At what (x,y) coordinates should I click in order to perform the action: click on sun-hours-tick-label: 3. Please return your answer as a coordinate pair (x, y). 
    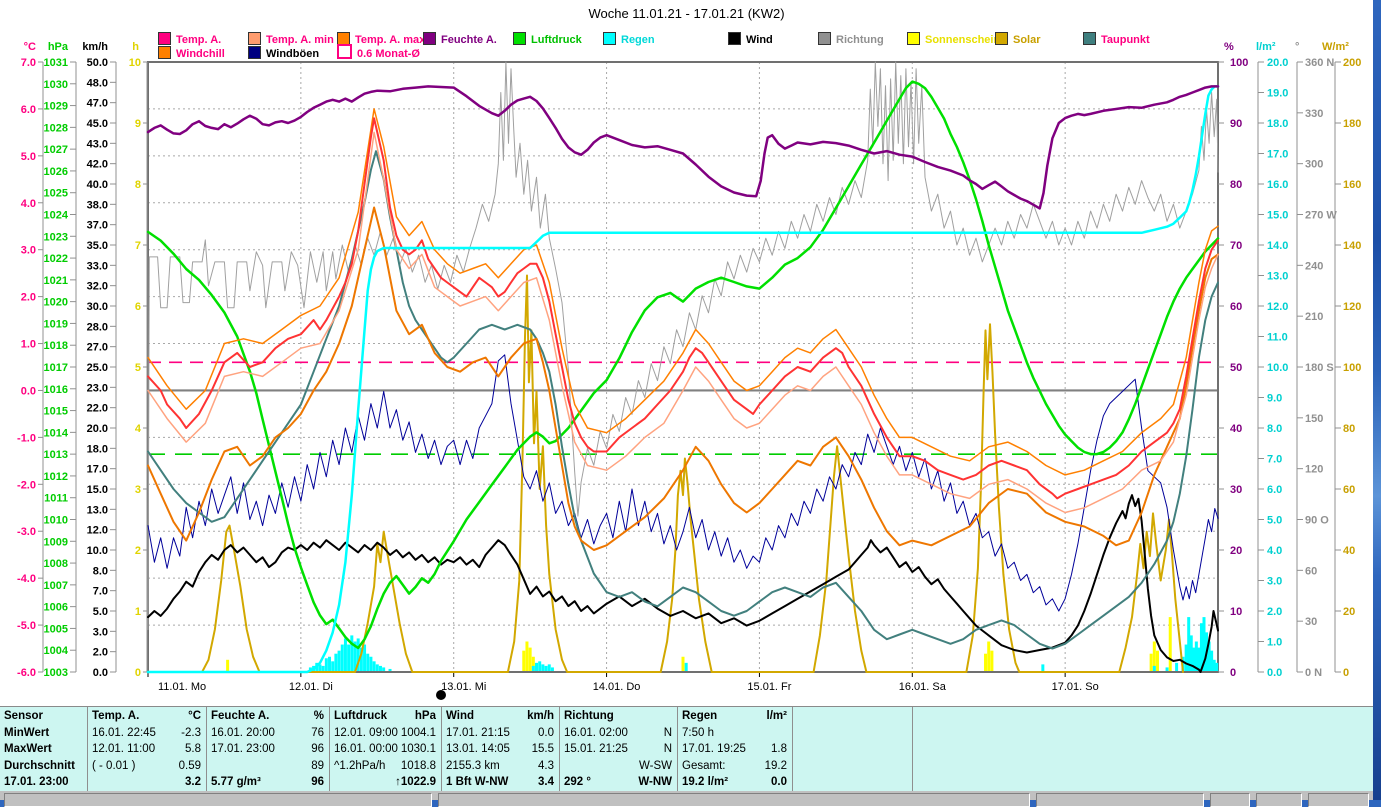
    Looking at the image, I should click on (138, 490).